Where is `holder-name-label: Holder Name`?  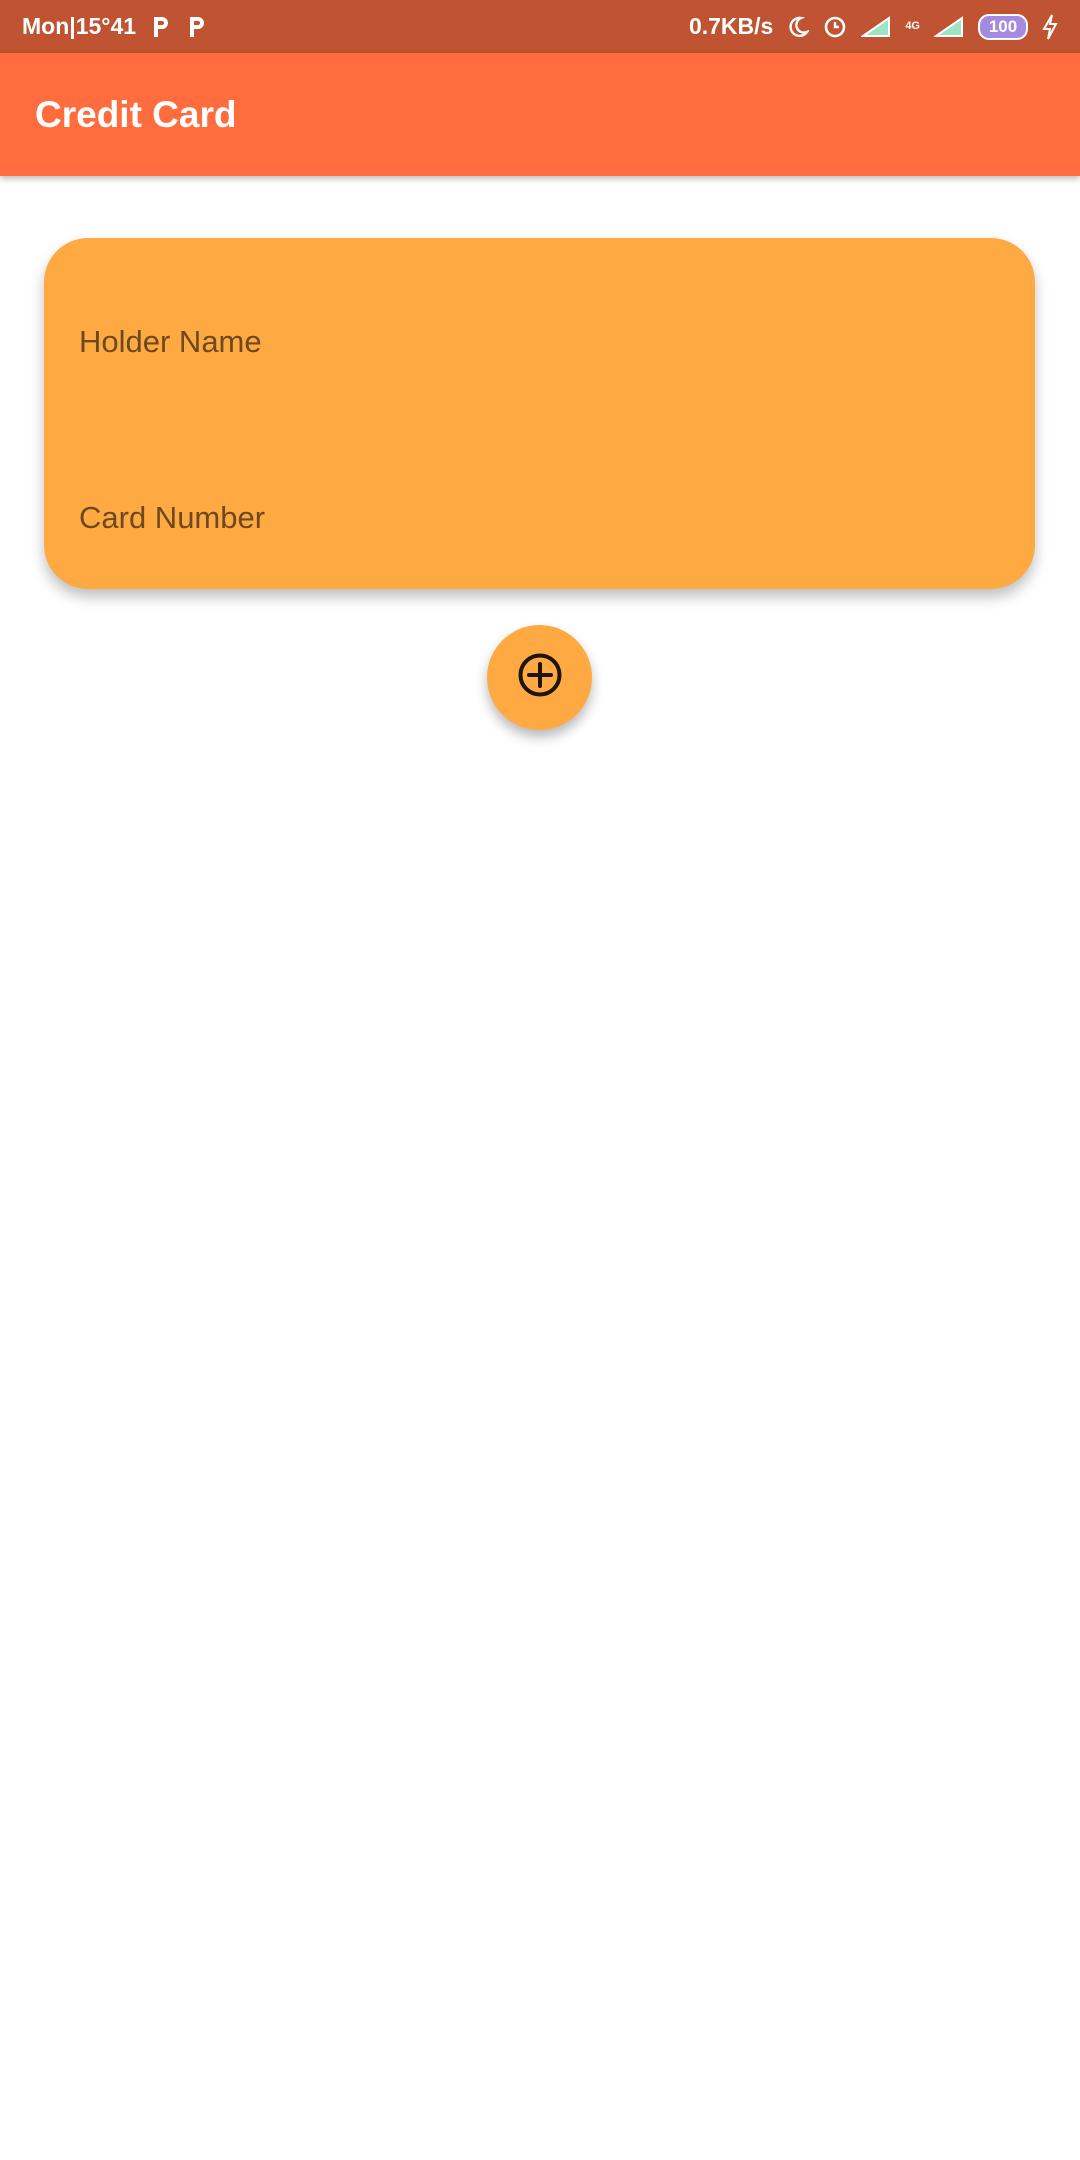
holder-name-label: Holder Name is located at coordinates (170, 341).